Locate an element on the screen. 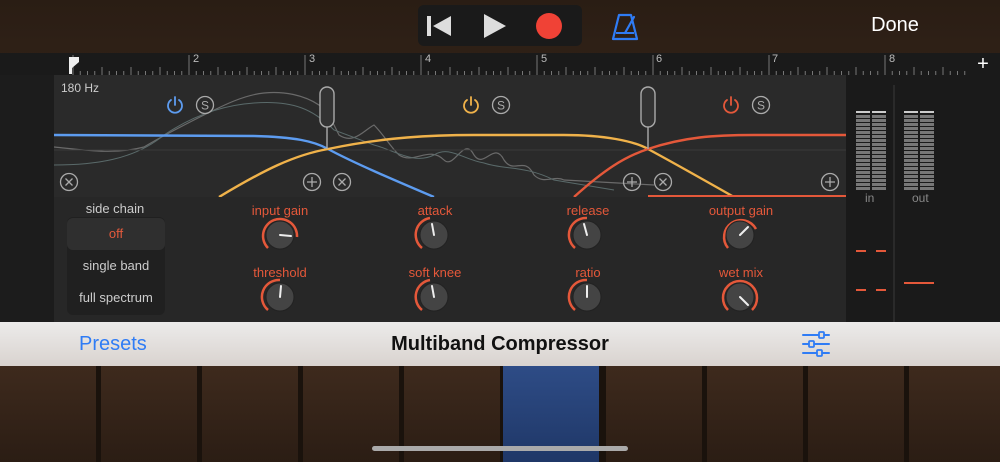 This screenshot has height=462, width=1000. ruler-mark: 6 is located at coordinates (659, 59).